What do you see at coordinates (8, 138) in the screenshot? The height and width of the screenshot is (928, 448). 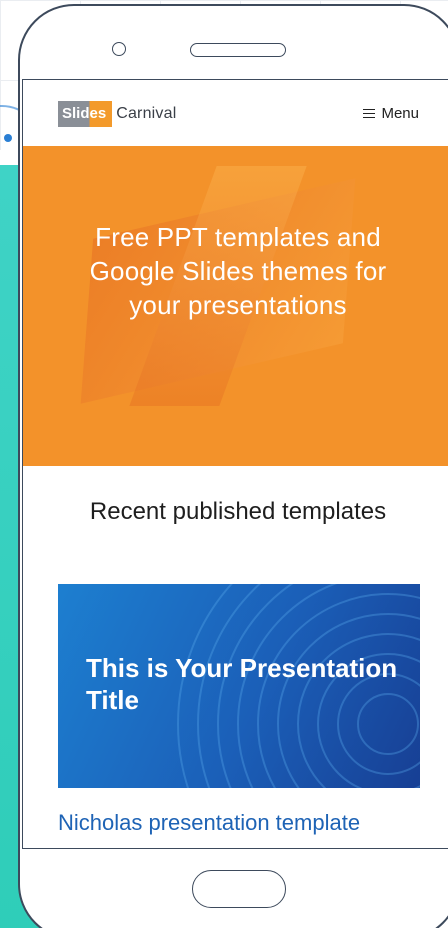 I see `background-connector-dot` at bounding box center [8, 138].